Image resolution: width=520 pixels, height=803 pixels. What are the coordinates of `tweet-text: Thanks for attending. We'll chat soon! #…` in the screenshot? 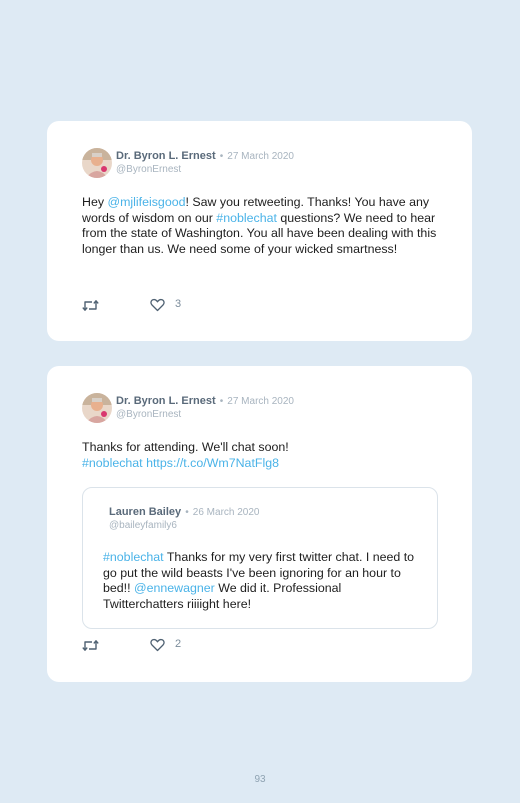 It's located at (259, 455).